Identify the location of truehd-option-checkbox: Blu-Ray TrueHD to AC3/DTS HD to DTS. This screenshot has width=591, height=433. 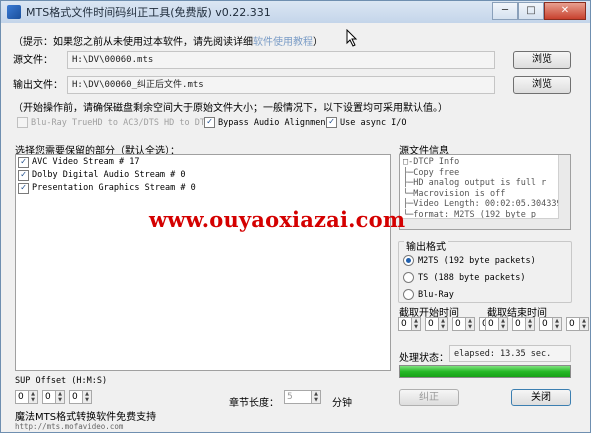
(113, 122).